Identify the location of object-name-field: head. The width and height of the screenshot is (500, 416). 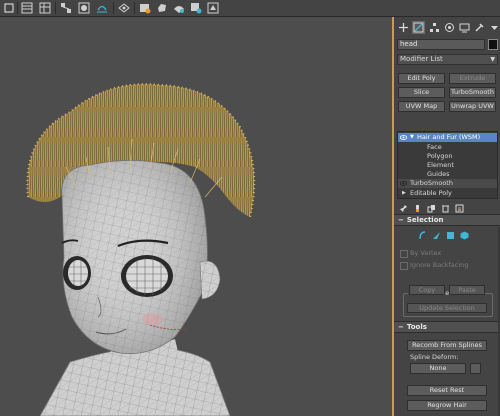
(441, 44).